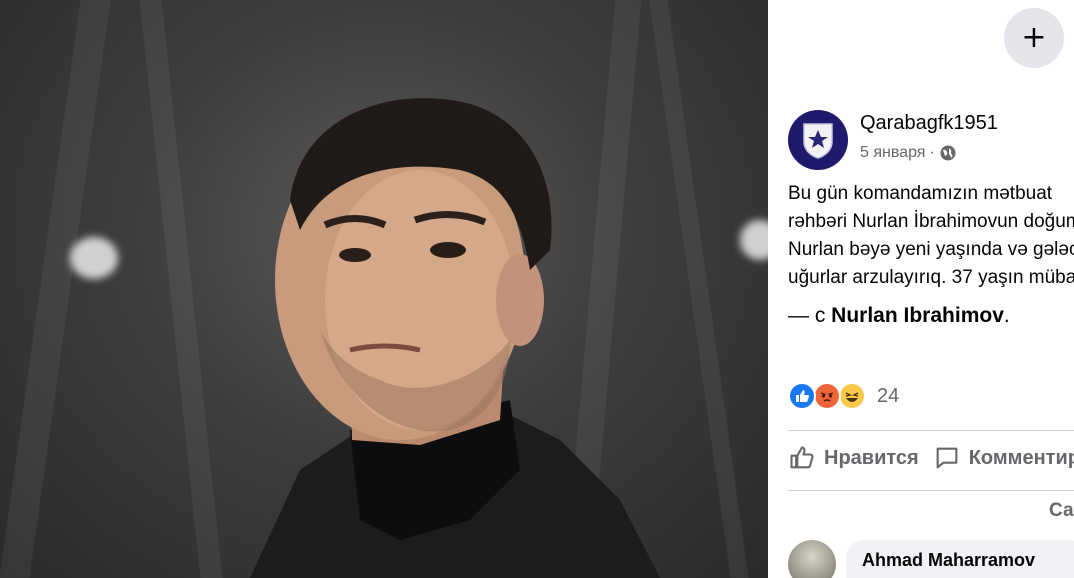  What do you see at coordinates (931, 458) in the screenshot?
I see `post-actions: Нравится Комментировать` at bounding box center [931, 458].